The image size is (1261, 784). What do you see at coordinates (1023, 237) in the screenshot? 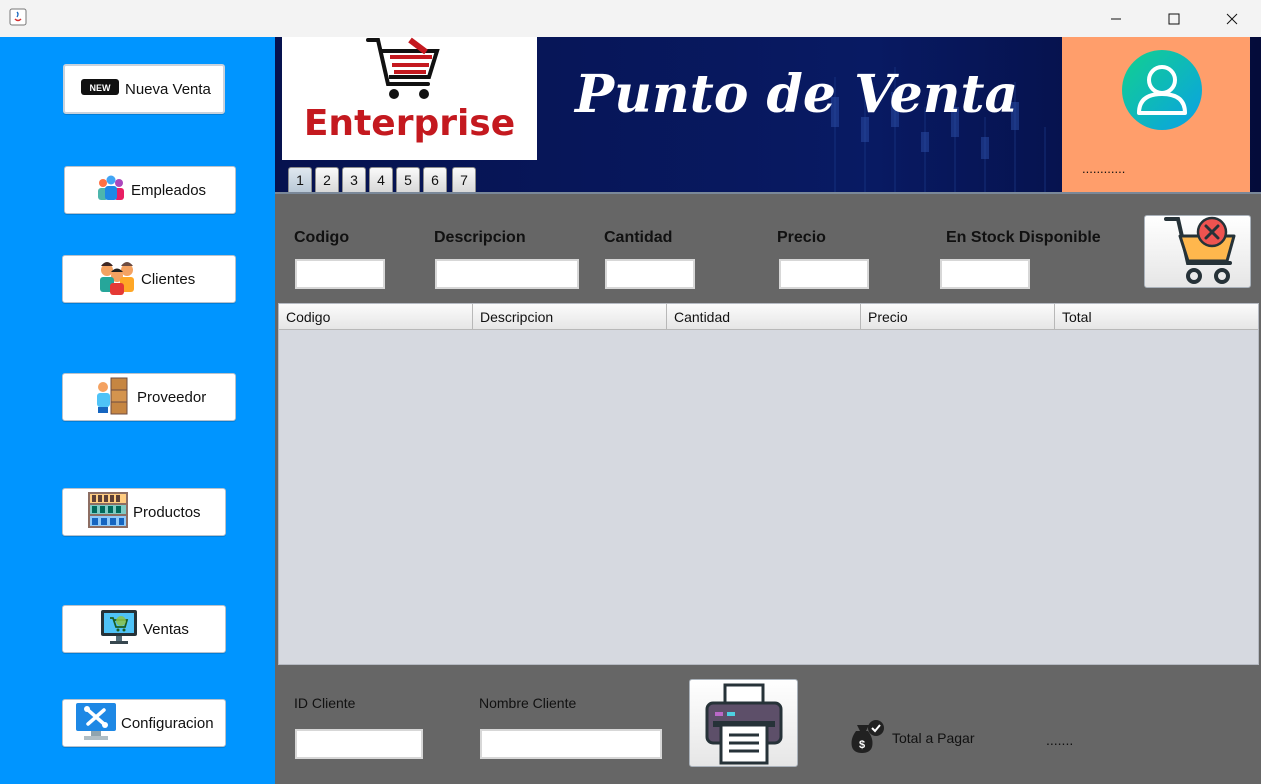
I see `stock-label: En Stock Disponible` at bounding box center [1023, 237].